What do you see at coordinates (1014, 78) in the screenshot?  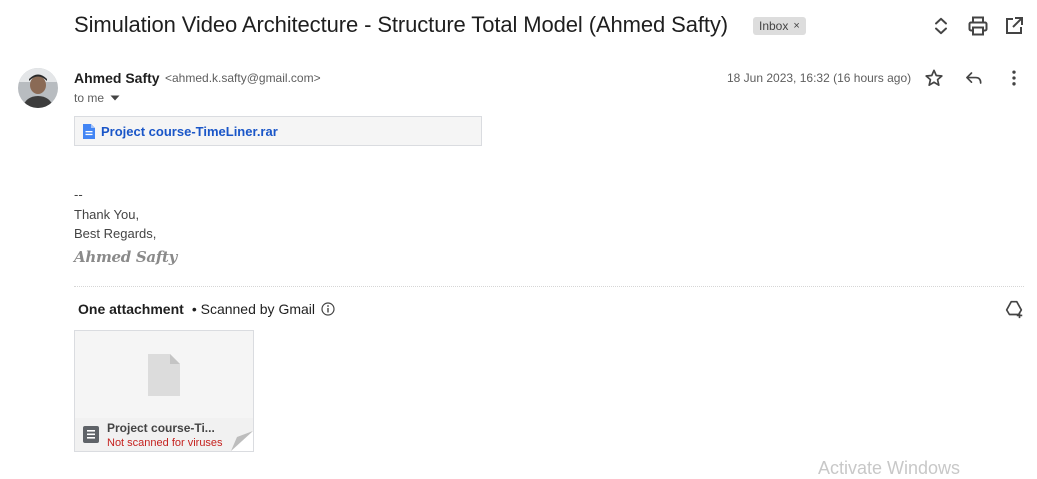 I see `more-vert-icon` at bounding box center [1014, 78].